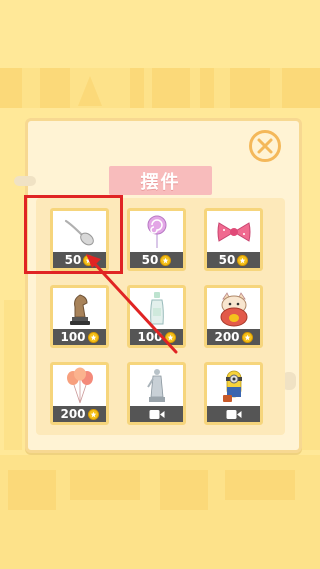 The width and height of the screenshot is (320, 569). I want to click on item-card-lucky-cat: 200, so click(233, 316).